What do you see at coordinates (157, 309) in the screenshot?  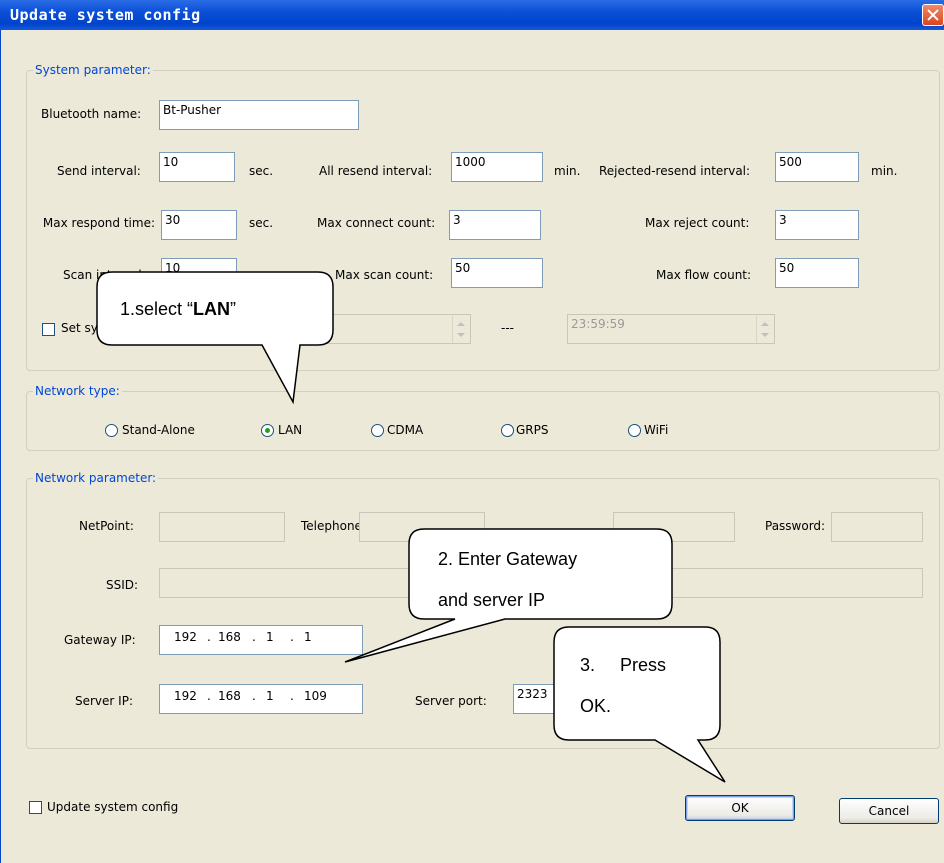 I see `callout-step1-prefix: 1.select “` at bounding box center [157, 309].